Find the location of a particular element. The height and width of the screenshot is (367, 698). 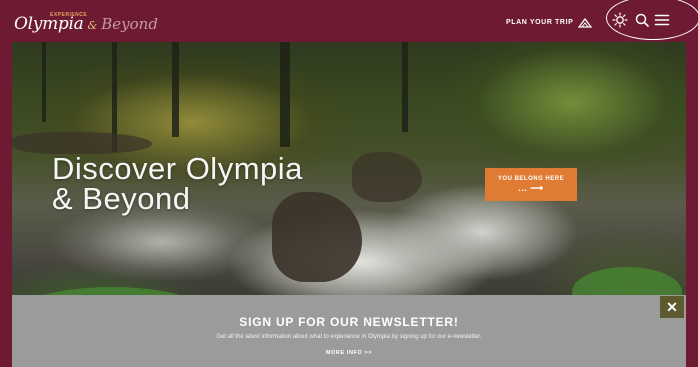

newsletter-more-info-link: MORE INFO >> is located at coordinates (349, 353).